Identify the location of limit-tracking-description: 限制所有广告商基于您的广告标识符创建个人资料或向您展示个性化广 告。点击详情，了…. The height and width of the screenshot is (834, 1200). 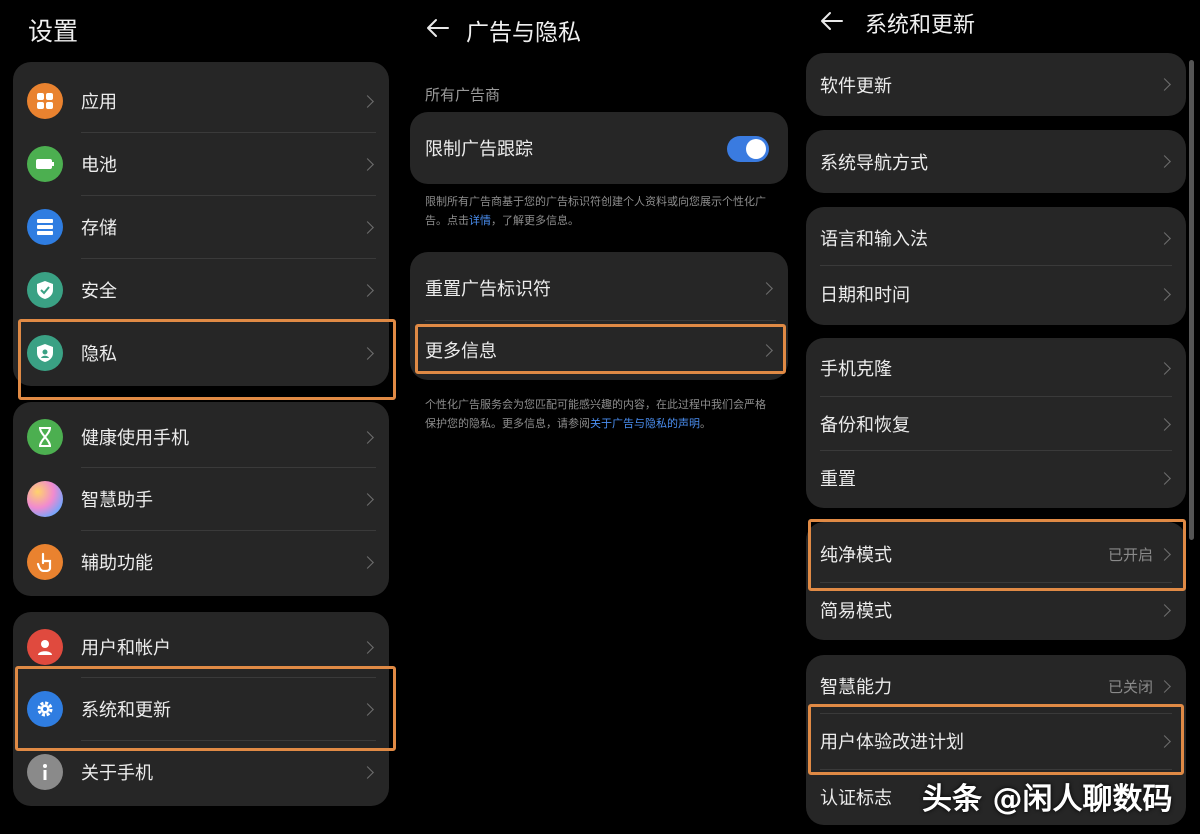
(607, 211).